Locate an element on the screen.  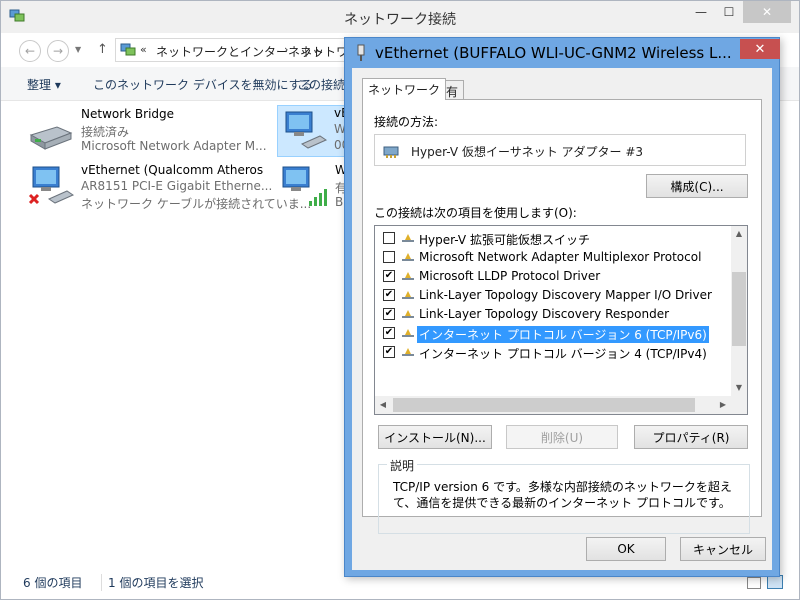
list-item: Hyper-V 拡張可能仮想スイッチ is located at coordinates (553, 238).